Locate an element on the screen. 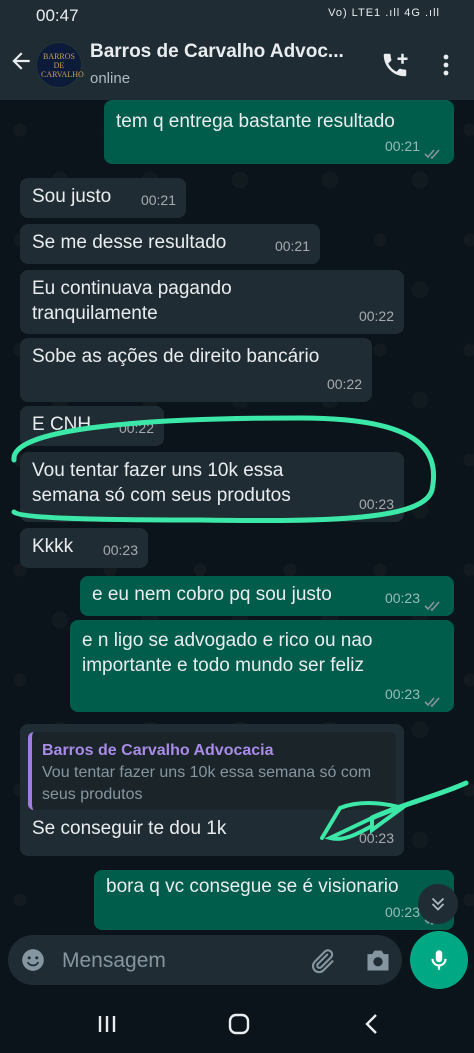  emoji-icon is located at coordinates (33, 960).